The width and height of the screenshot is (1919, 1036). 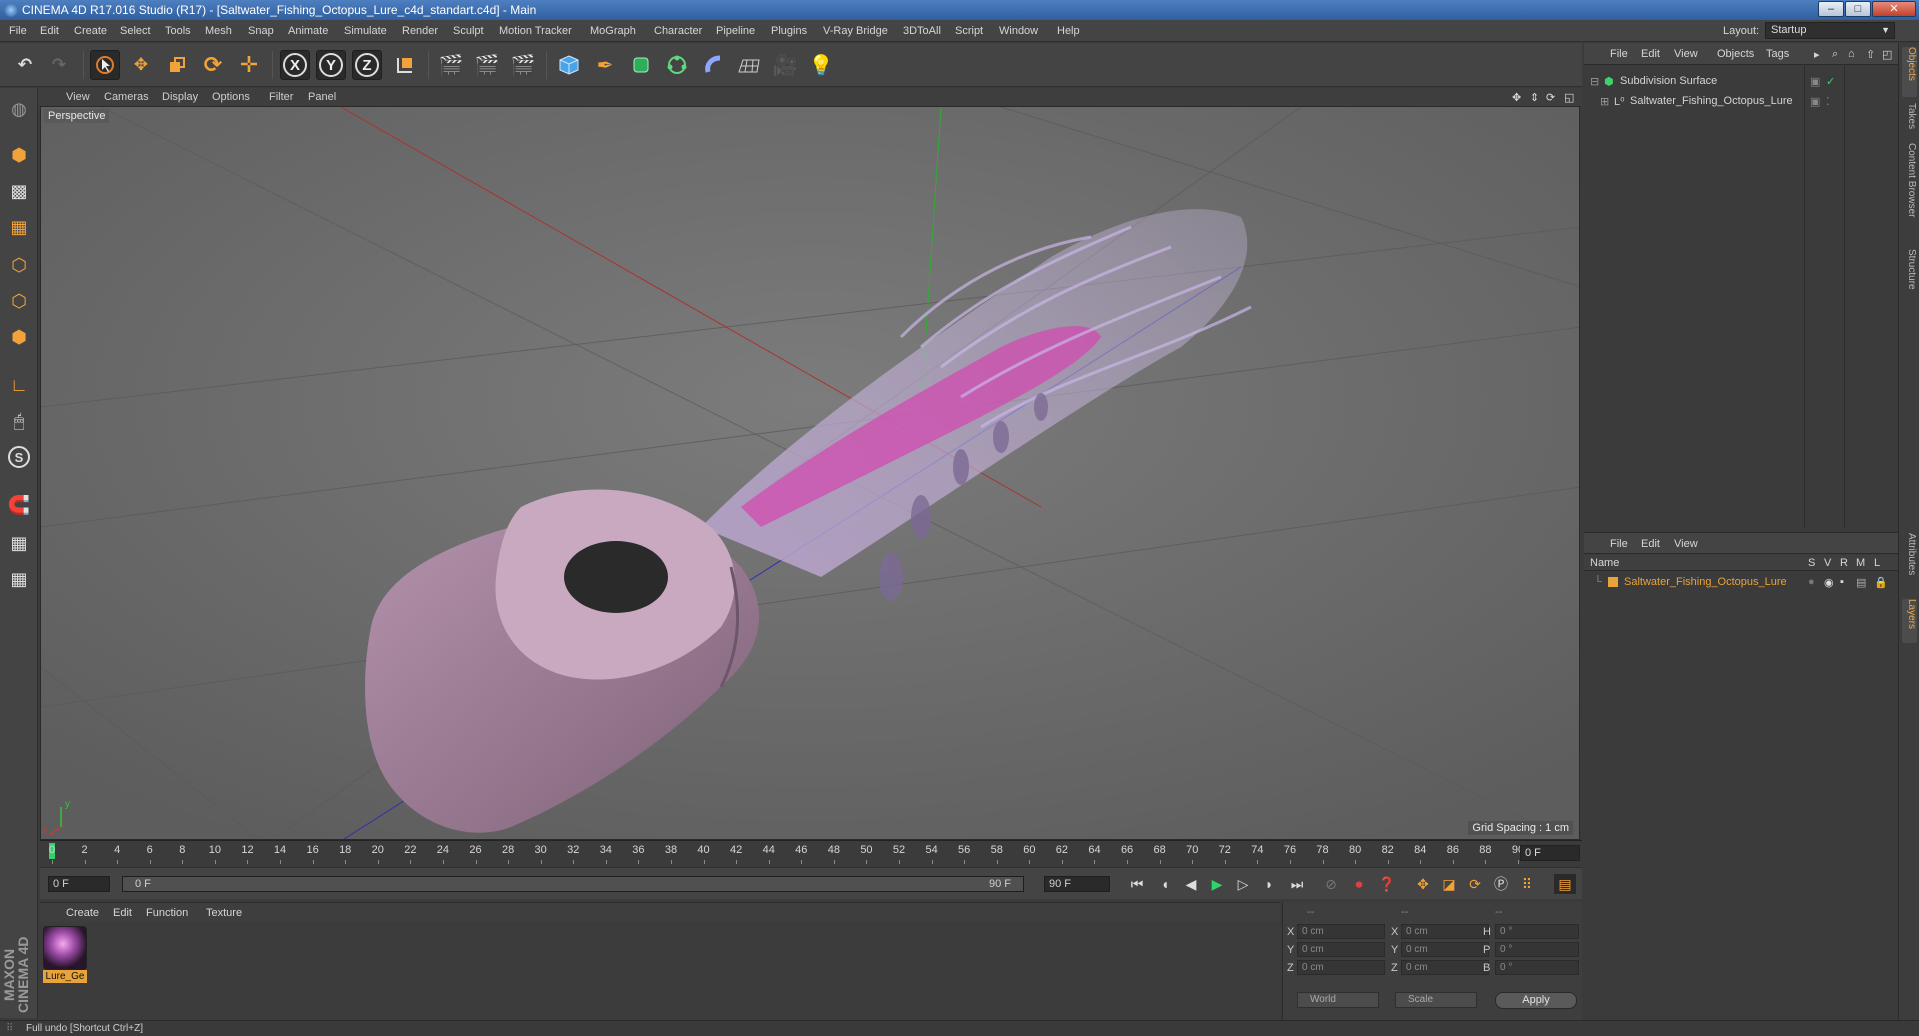 I want to click on viewport-zoom-icon: ⇕, so click(x=1534, y=97).